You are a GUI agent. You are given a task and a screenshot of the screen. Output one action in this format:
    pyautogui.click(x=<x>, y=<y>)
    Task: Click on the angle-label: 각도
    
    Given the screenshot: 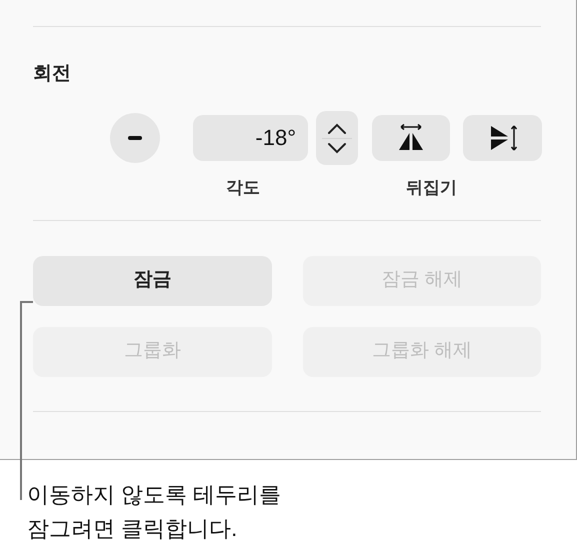 What is the action you would take?
    pyautogui.click(x=243, y=188)
    